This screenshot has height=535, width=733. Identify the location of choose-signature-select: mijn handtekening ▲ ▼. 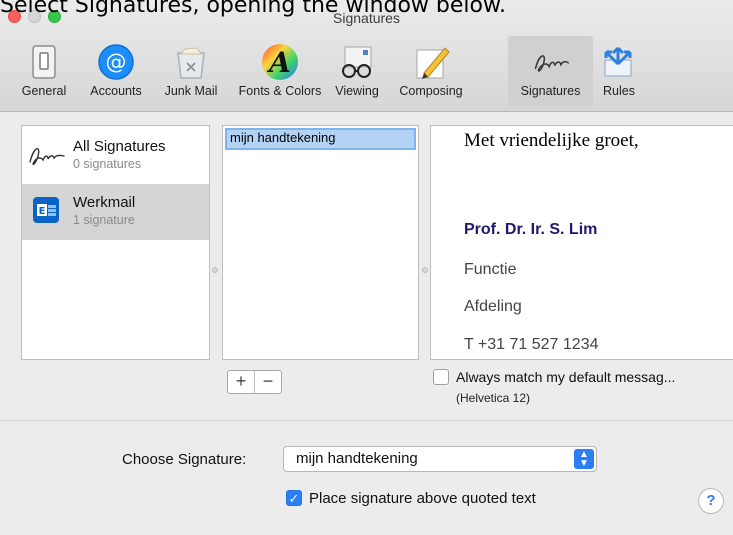
(440, 459).